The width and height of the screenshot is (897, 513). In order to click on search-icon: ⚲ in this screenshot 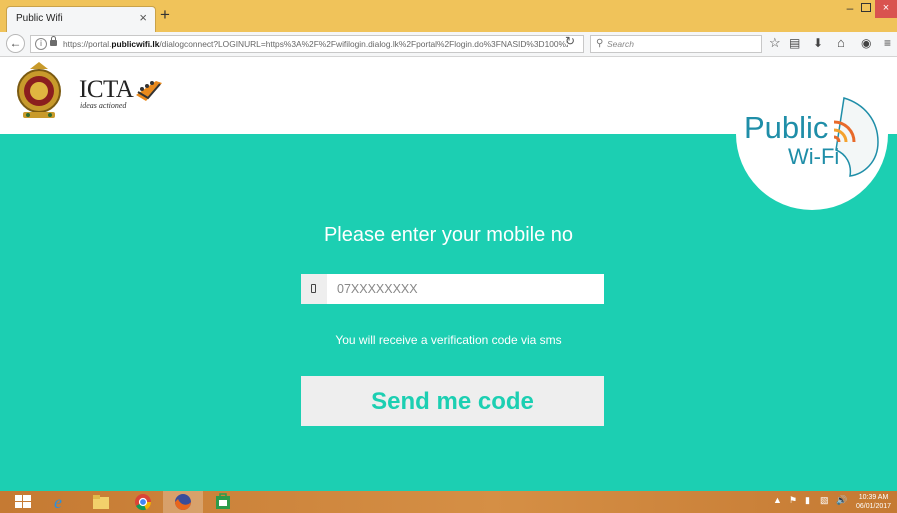, I will do `click(600, 43)`.